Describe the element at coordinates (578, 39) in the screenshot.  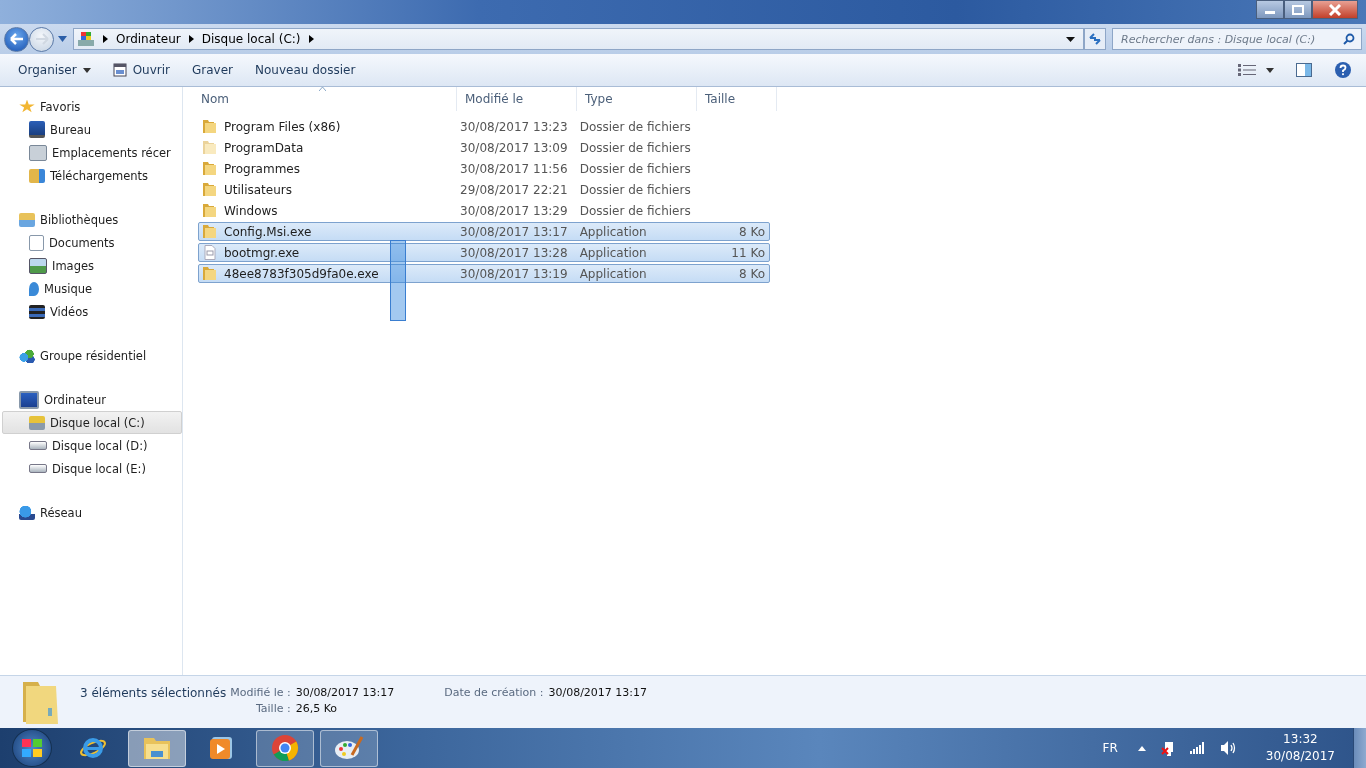
I see `address-bar: Ordinateur Disque local (C:)` at that location.